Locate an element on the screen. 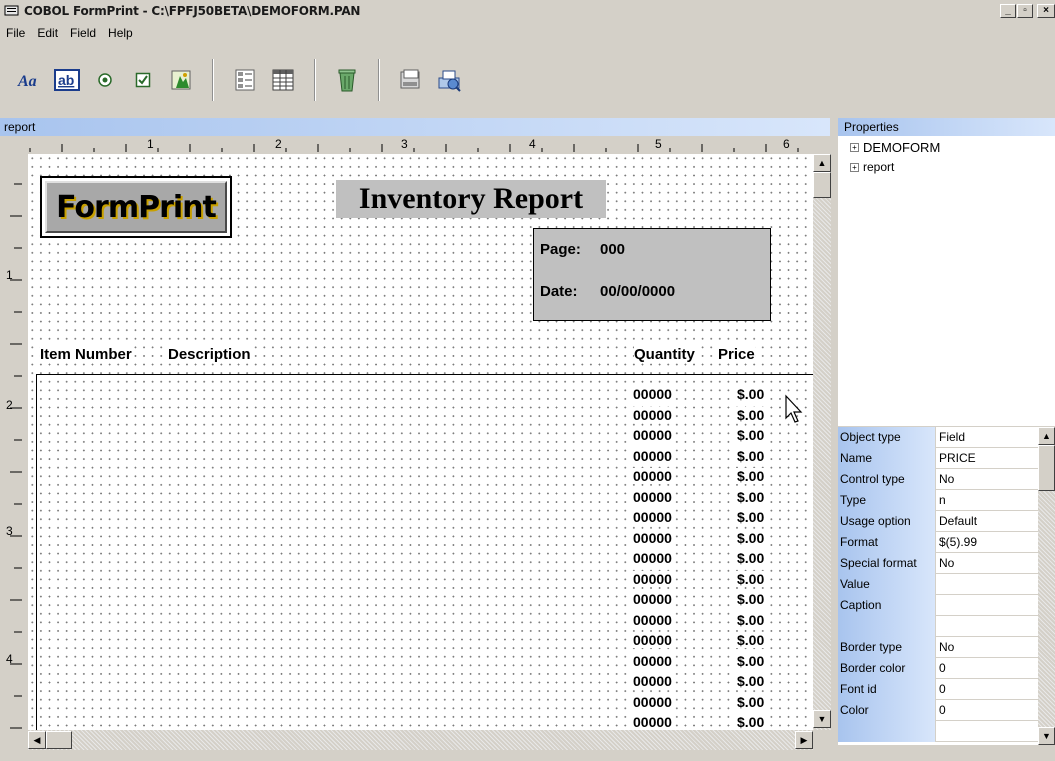 The width and height of the screenshot is (1055, 761). property-value: PRICE is located at coordinates (987, 458).